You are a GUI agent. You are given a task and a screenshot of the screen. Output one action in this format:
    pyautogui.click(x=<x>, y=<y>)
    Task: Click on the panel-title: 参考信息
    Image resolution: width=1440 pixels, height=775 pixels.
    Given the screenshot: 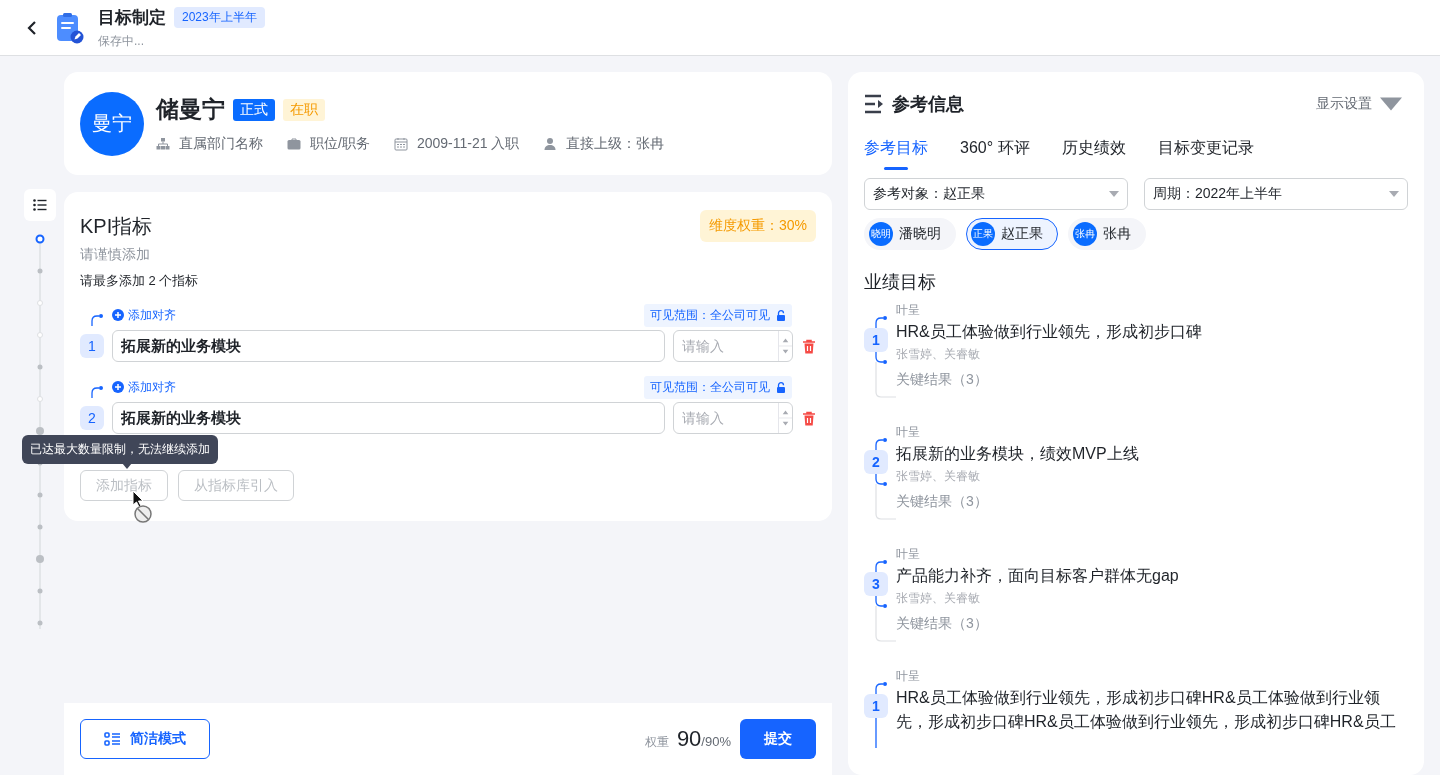 What is the action you would take?
    pyautogui.click(x=928, y=104)
    